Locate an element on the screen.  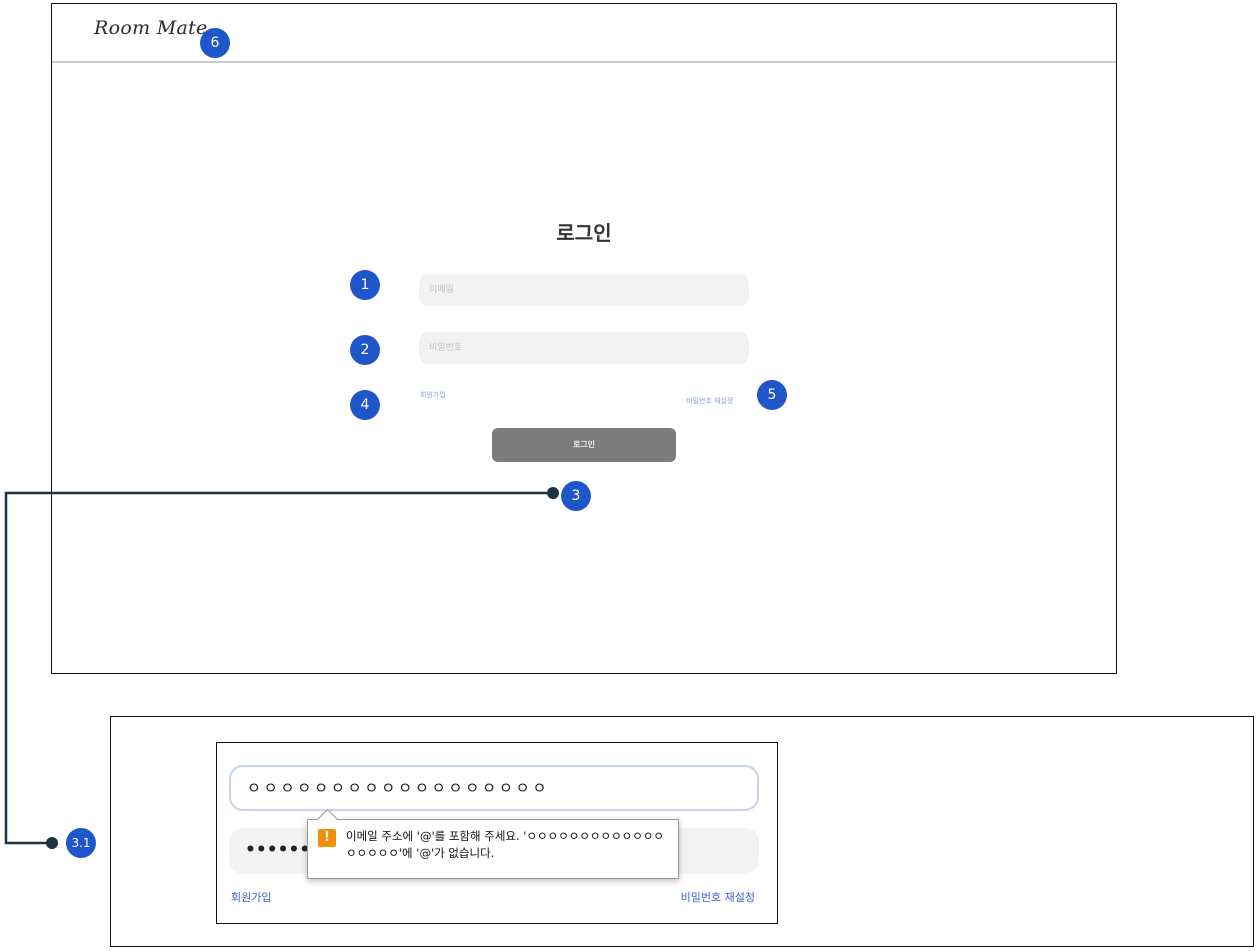
email-input-filled: ㅇㅇㅇㅇㅇㅇㅇㅇㅇㅇㅇㅇㅇㅇㅇㅇㅇㅇ is located at coordinates (494, 788).